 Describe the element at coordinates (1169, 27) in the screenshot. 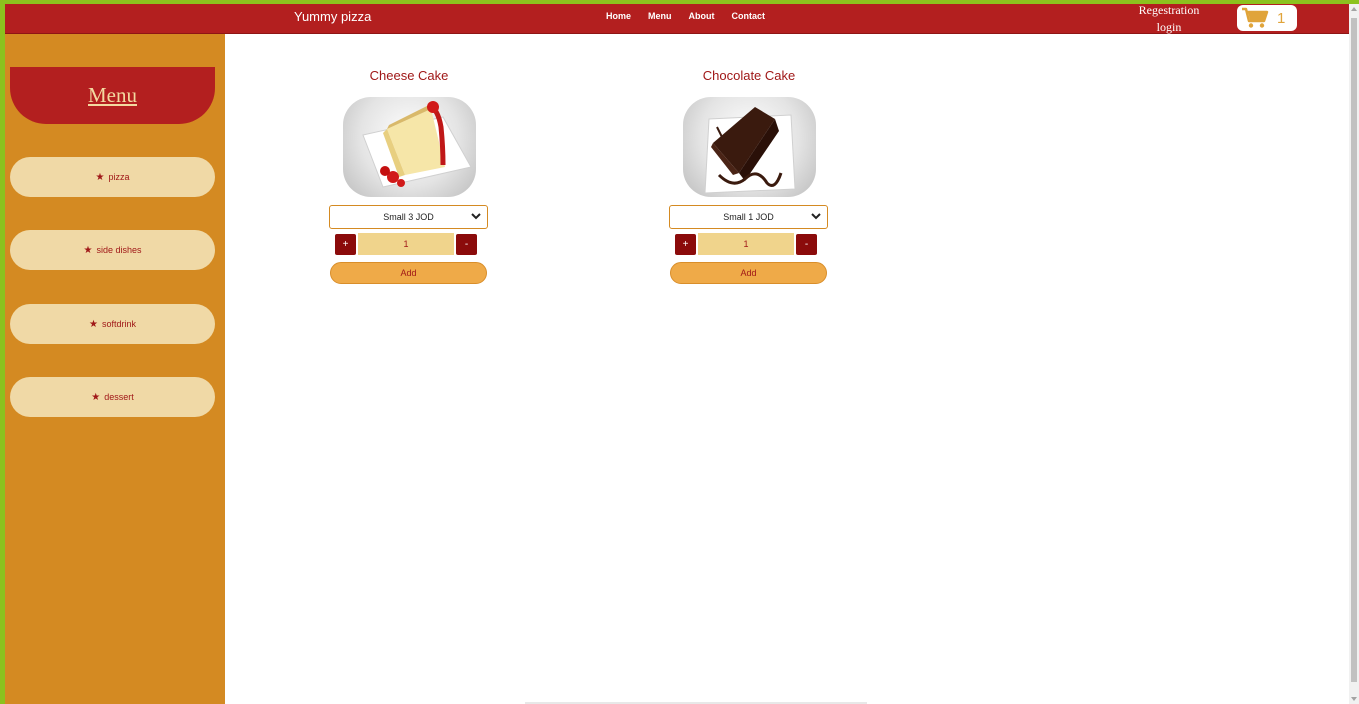

I see `login-link: login` at that location.